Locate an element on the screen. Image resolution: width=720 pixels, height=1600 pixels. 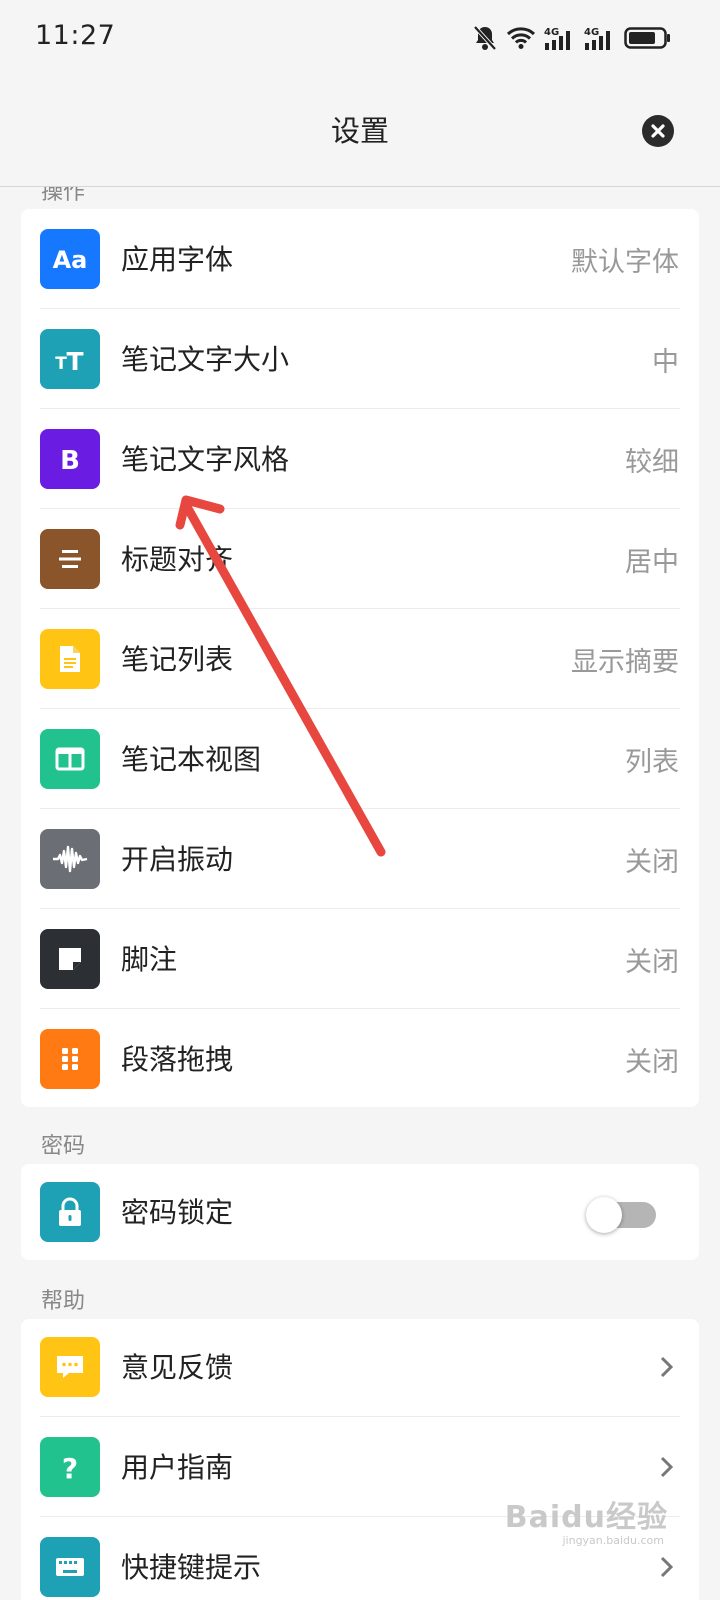
close-icon is located at coordinates (658, 131).